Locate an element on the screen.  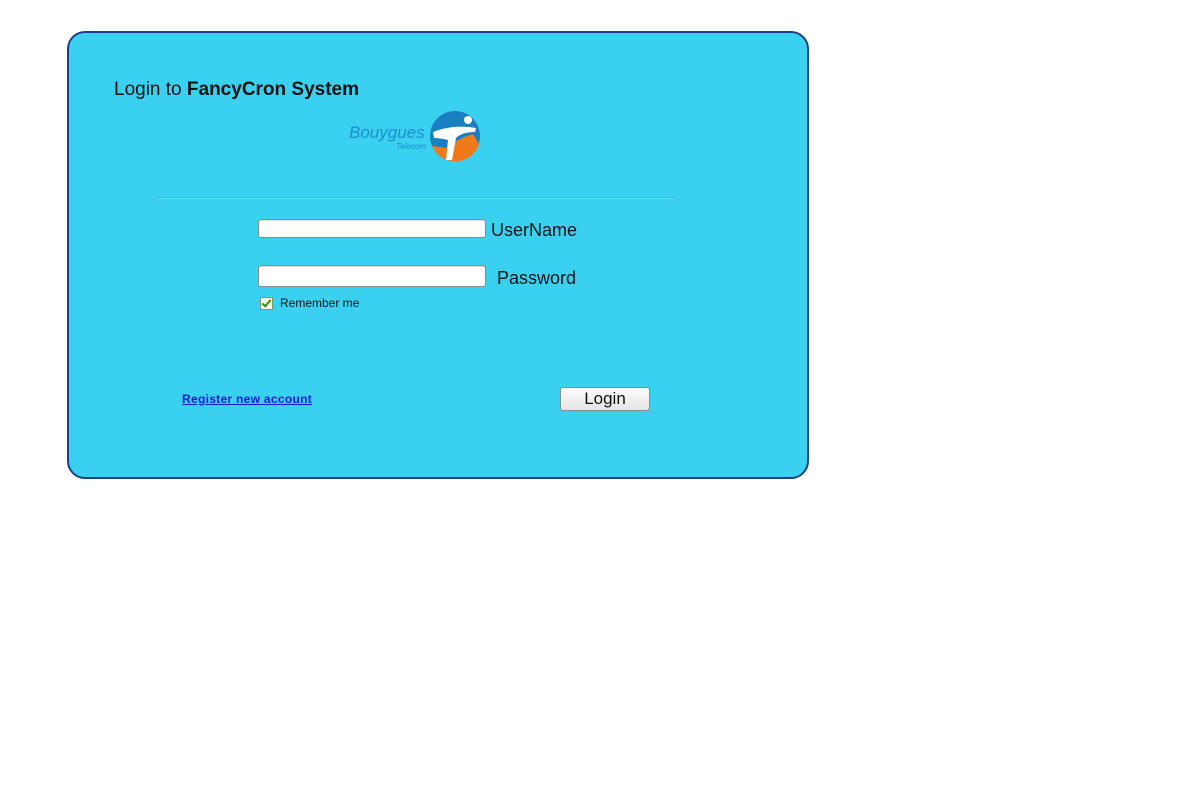
logo-word: Bouygues is located at coordinates (387, 132).